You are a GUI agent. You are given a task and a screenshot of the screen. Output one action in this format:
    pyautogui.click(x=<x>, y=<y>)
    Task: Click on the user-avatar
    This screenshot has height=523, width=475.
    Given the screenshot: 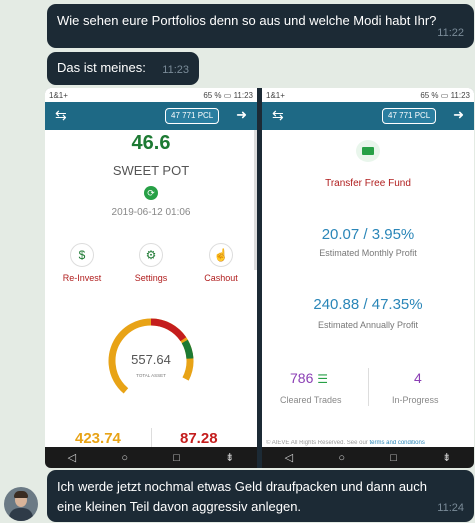 What is the action you would take?
    pyautogui.click(x=21, y=504)
    